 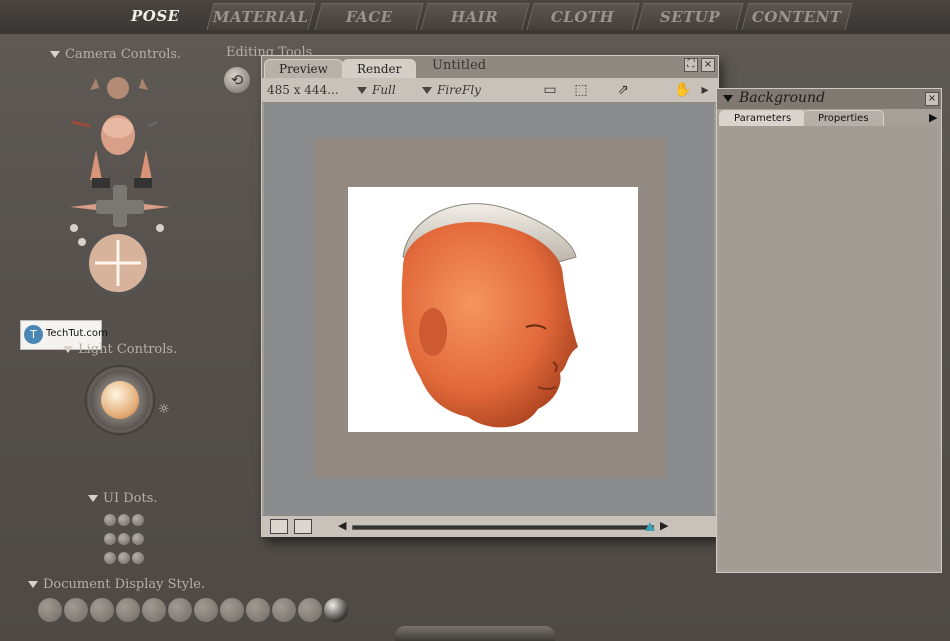 What do you see at coordinates (683, 90) in the screenshot?
I see `hand-pan-icon: ✋` at bounding box center [683, 90].